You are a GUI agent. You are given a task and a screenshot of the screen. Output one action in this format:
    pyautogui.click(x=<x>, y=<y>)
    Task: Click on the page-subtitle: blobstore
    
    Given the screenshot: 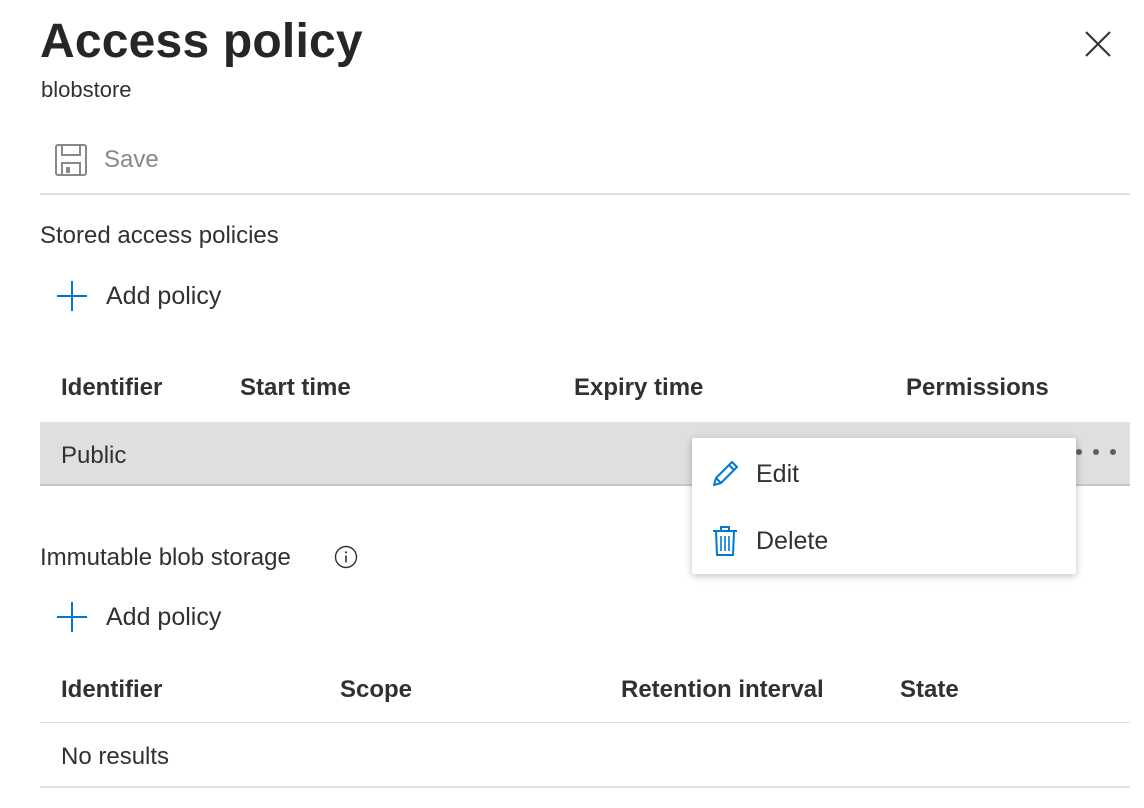 What is the action you would take?
    pyautogui.click(x=86, y=89)
    